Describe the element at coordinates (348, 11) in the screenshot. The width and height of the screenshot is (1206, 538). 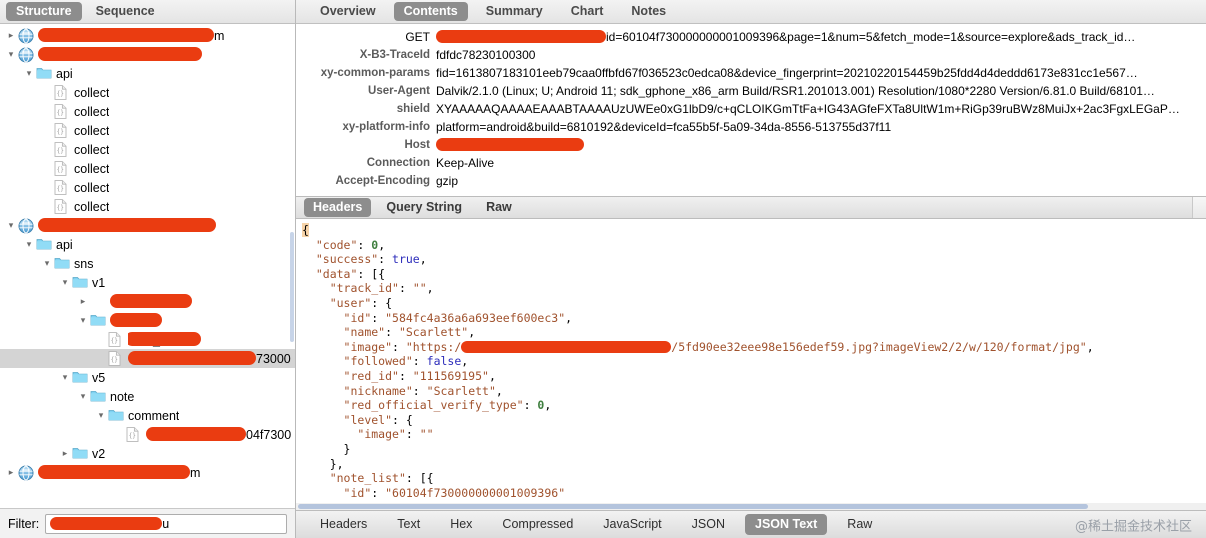
I see `right-tab-overview: Overview` at that location.